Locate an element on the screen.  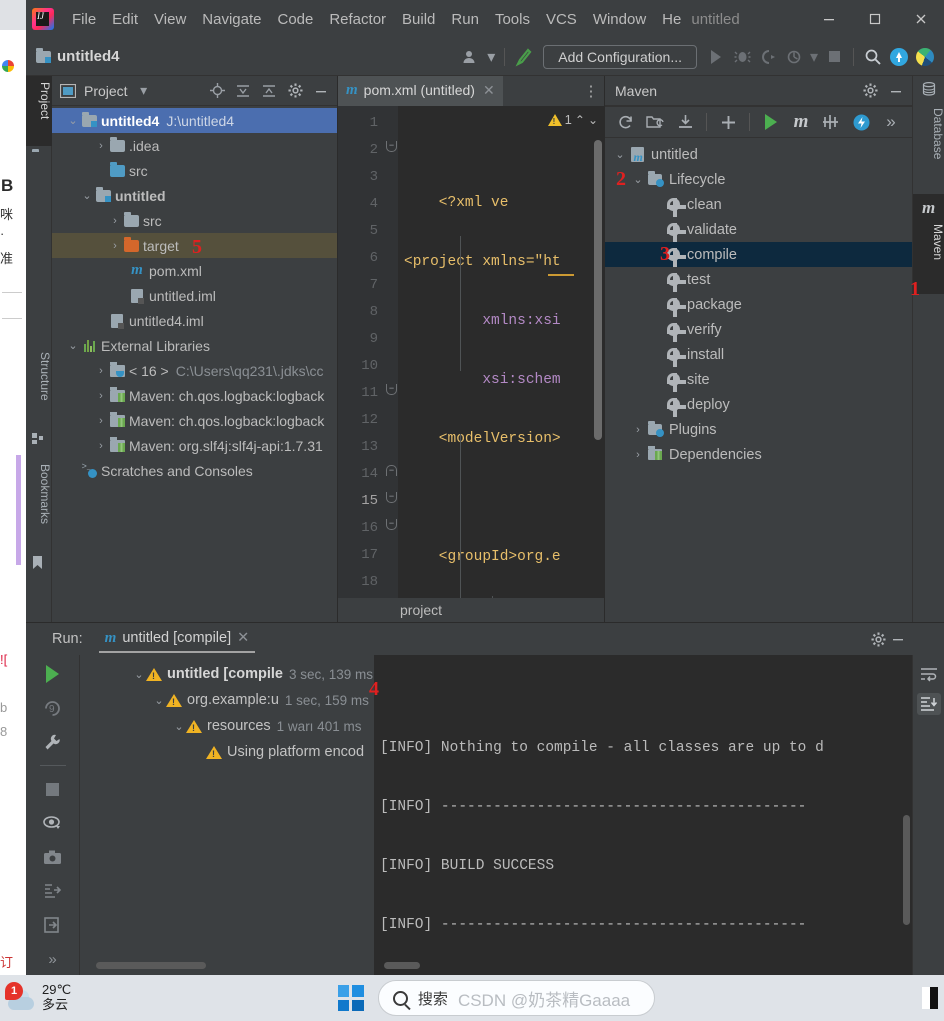
menu-window: Window is located at coordinates (619, 19).